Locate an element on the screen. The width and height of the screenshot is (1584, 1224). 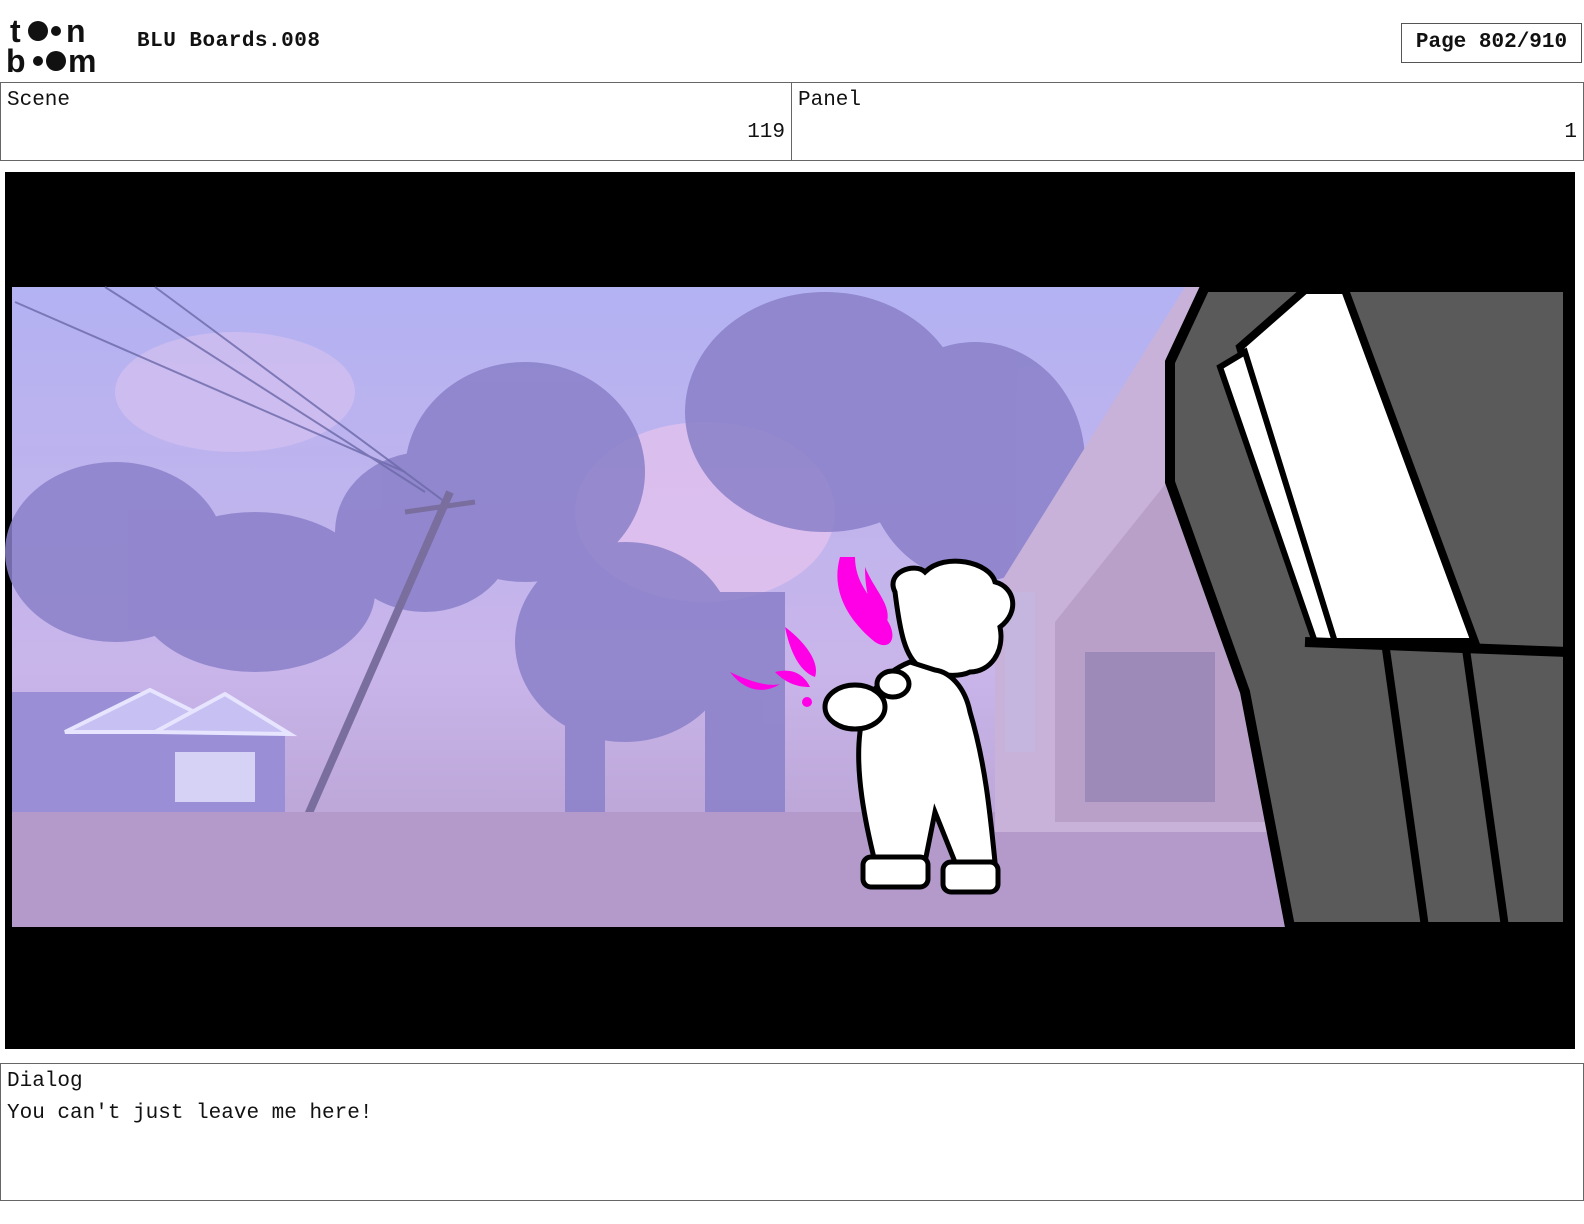
svg-text: b is located at coordinates (16, 59).